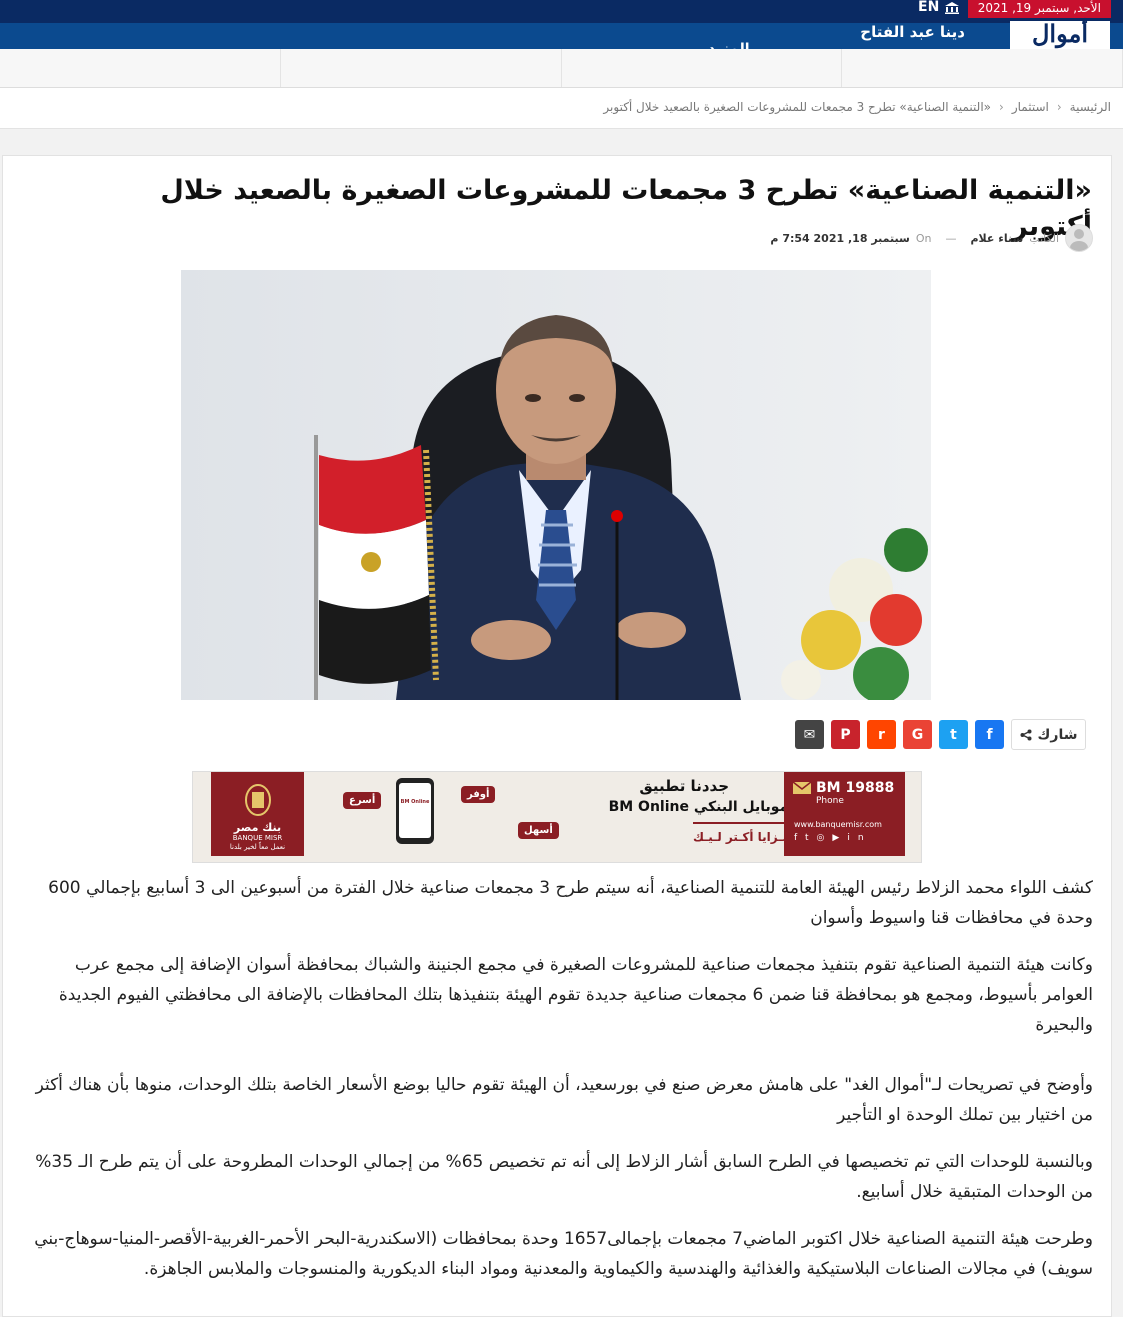 The height and width of the screenshot is (1317, 1123). What do you see at coordinates (855, 788) in the screenshot?
I see `ad-hotline: BM 19888` at bounding box center [855, 788].